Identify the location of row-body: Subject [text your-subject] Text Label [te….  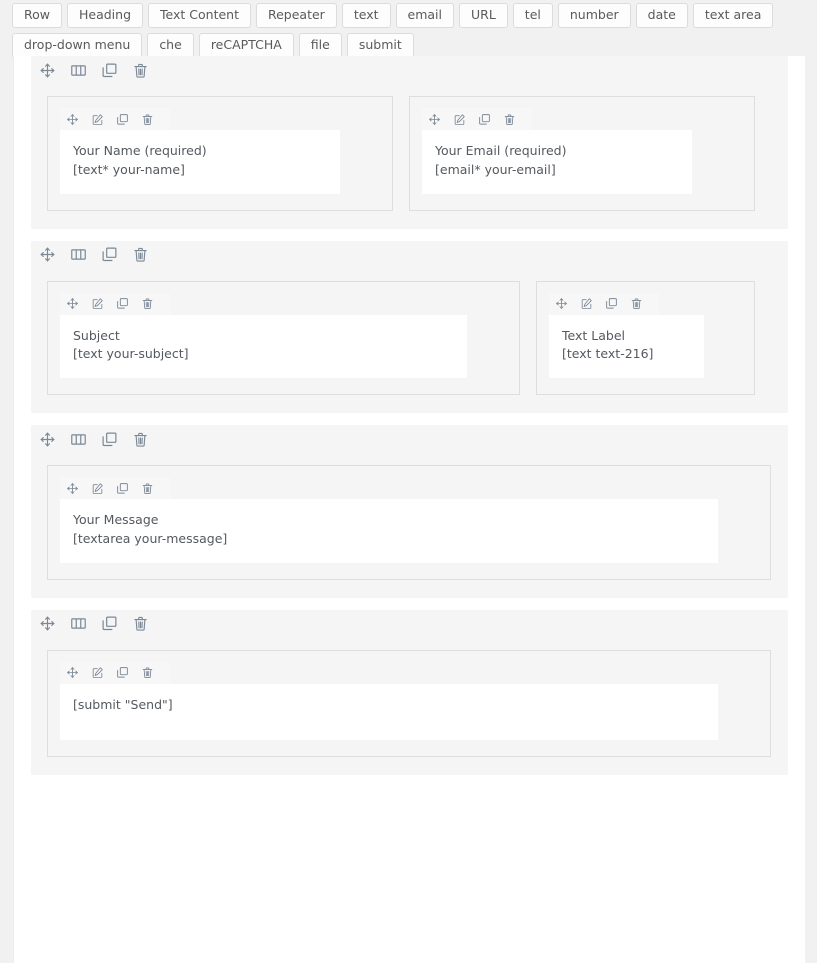
(409, 341).